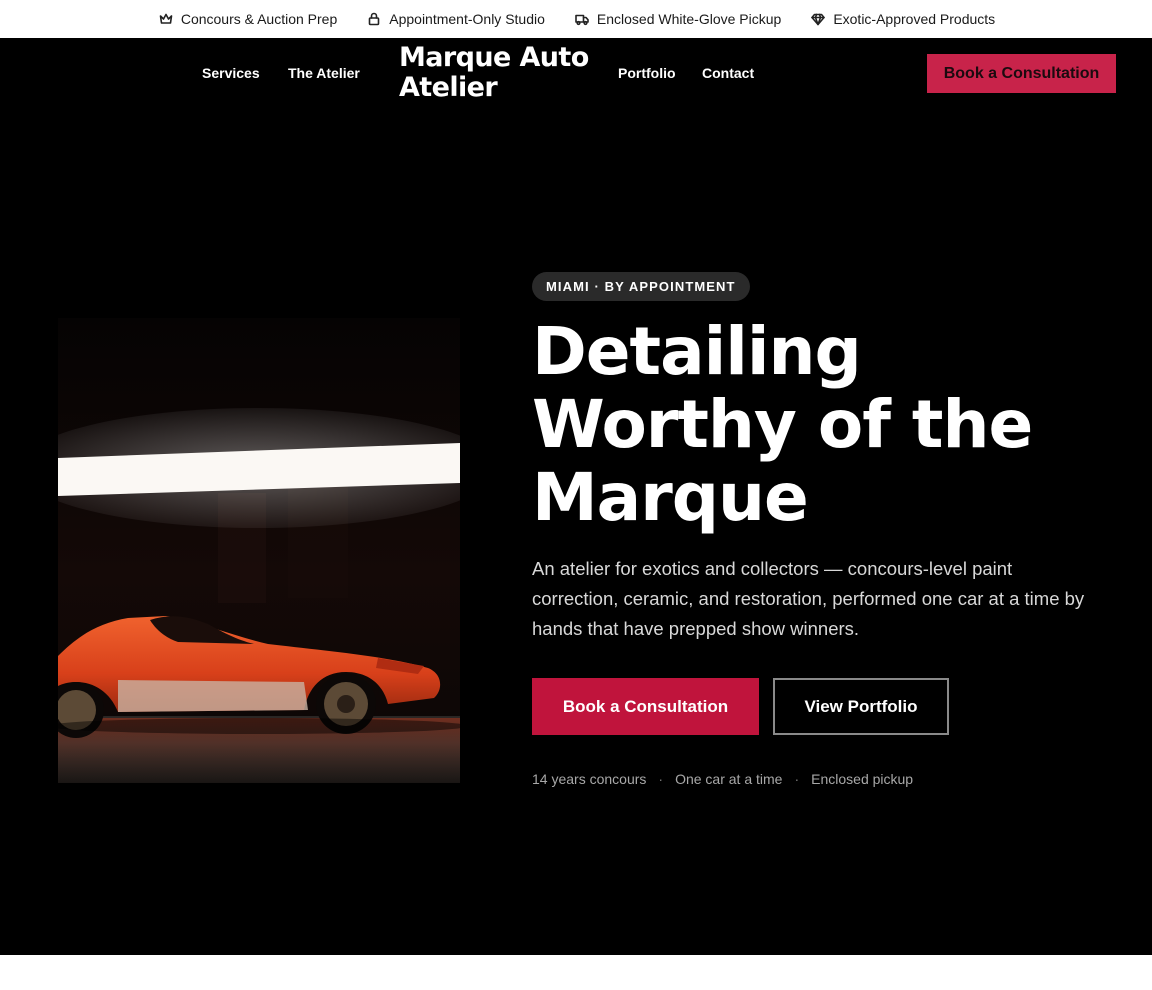 This screenshot has width=1152, height=990. What do you see at coordinates (166, 19) in the screenshot?
I see `crown-icon` at bounding box center [166, 19].